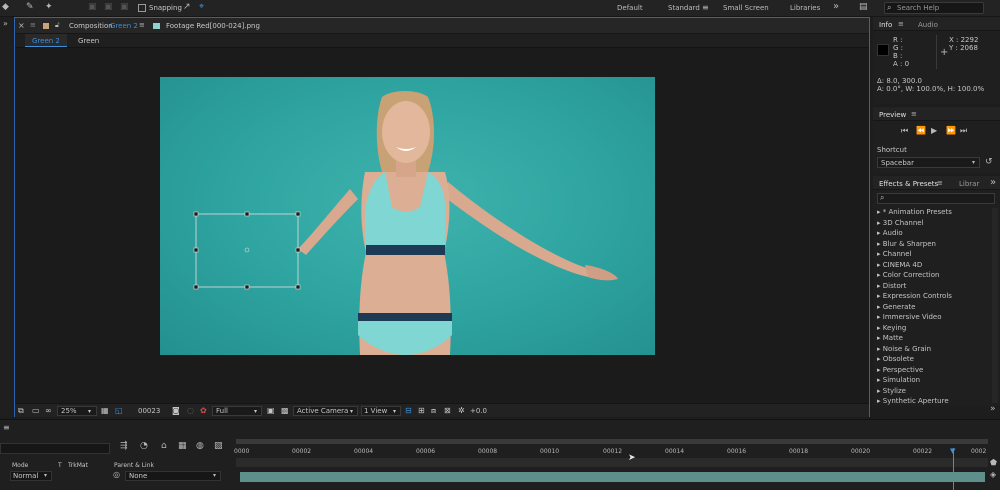  What do you see at coordinates (33, 25) in the screenshot?
I see `tab-menu-icon: ≡` at bounding box center [33, 25].